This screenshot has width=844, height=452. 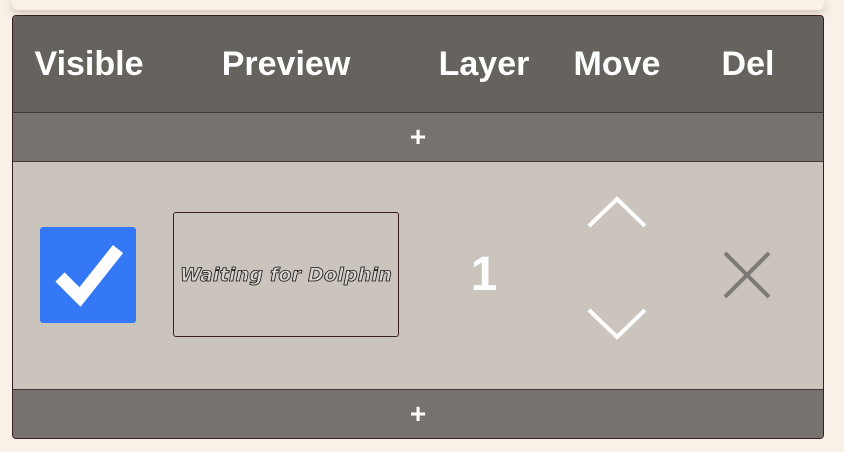 What do you see at coordinates (418, 137) in the screenshot?
I see `add-layer-above-button: +` at bounding box center [418, 137].